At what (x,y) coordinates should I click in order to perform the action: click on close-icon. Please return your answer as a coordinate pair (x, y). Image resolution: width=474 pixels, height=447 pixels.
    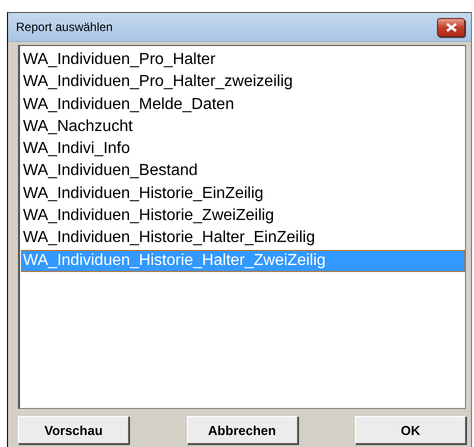
    Looking at the image, I should click on (451, 27).